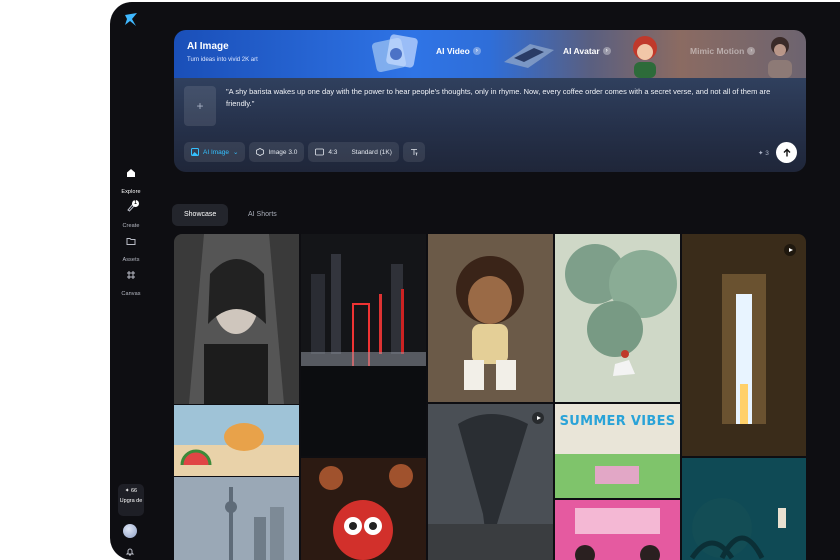 The height and width of the screenshot is (560, 840). I want to click on quality-label: Standard (1K), so click(371, 152).